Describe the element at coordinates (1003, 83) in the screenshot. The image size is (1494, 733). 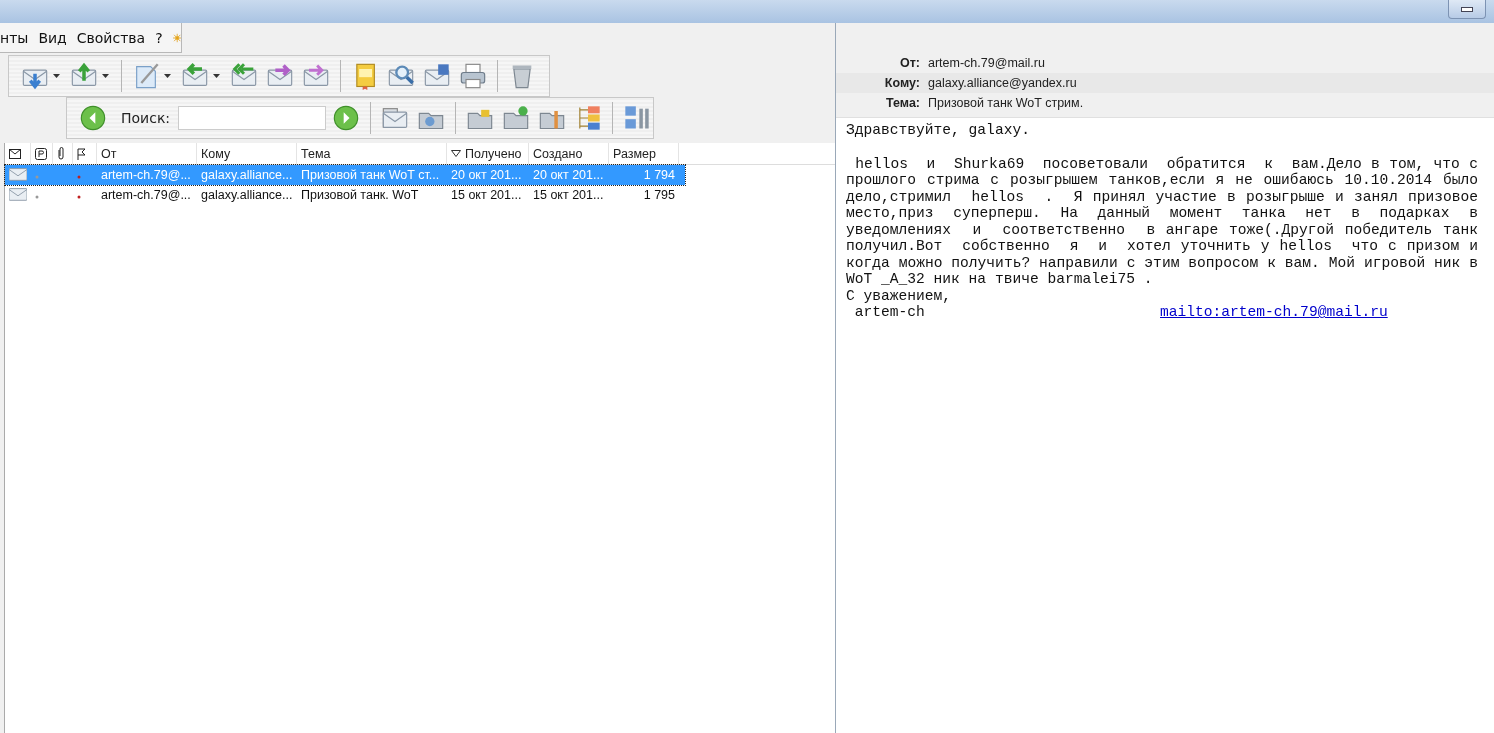
I see `header-value: galaxy.alliance@yandex.ru` at that location.